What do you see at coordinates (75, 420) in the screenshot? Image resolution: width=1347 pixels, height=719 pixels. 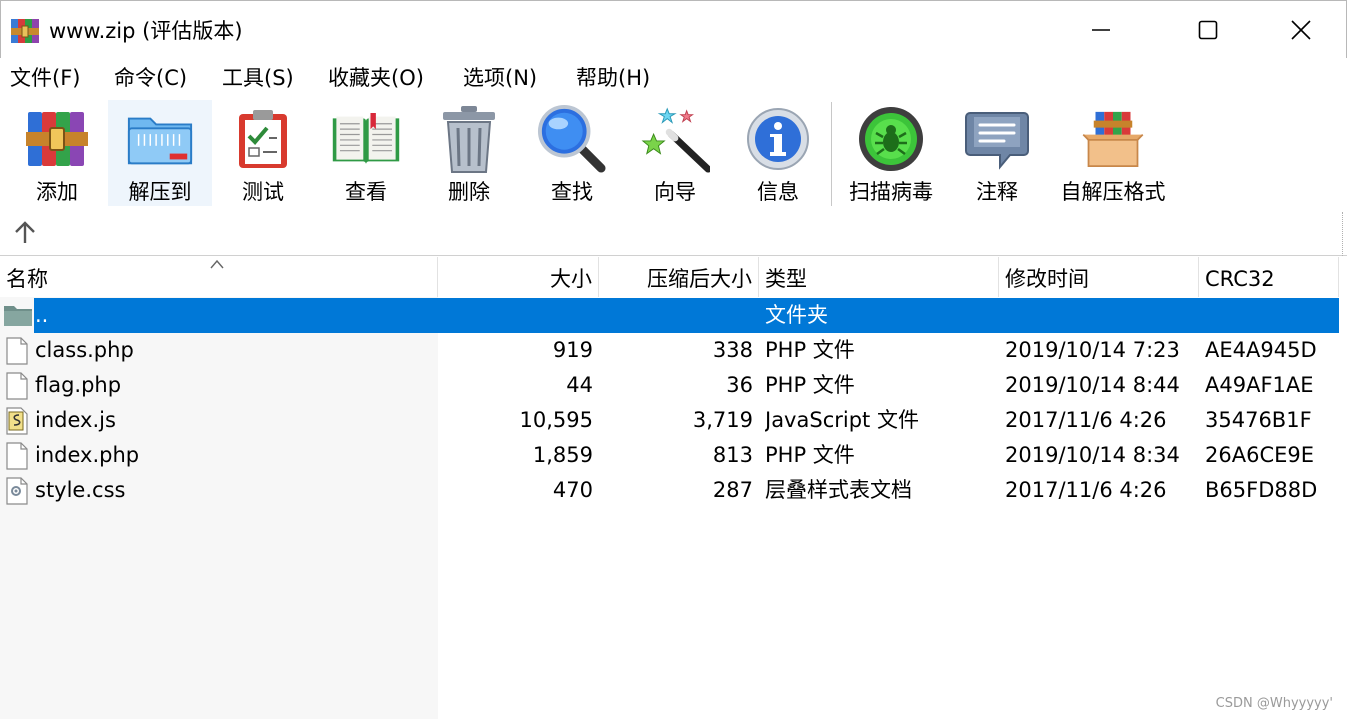 I see `file-name: index.js` at bounding box center [75, 420].